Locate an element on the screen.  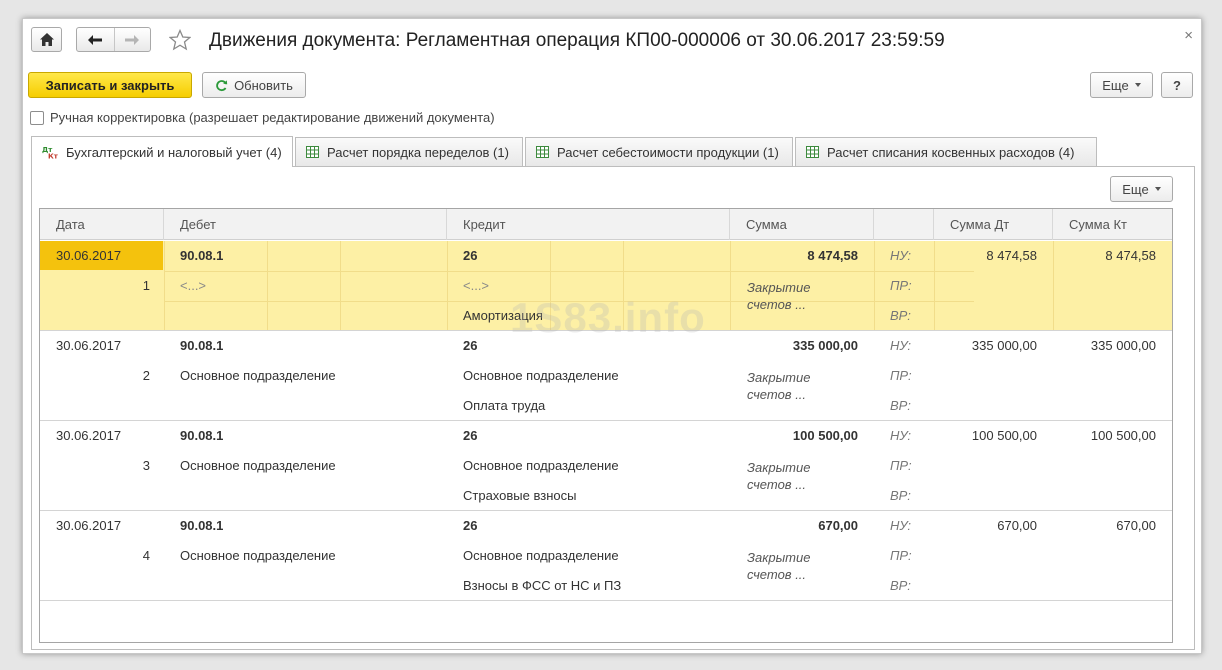
tab-label: Расчет списания косвенных расходов (4) is located at coordinates (951, 152).